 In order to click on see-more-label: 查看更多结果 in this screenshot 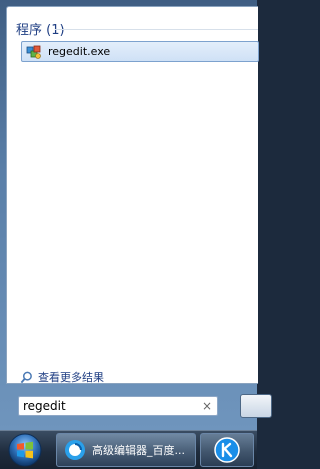, I will do `click(71, 377)`.